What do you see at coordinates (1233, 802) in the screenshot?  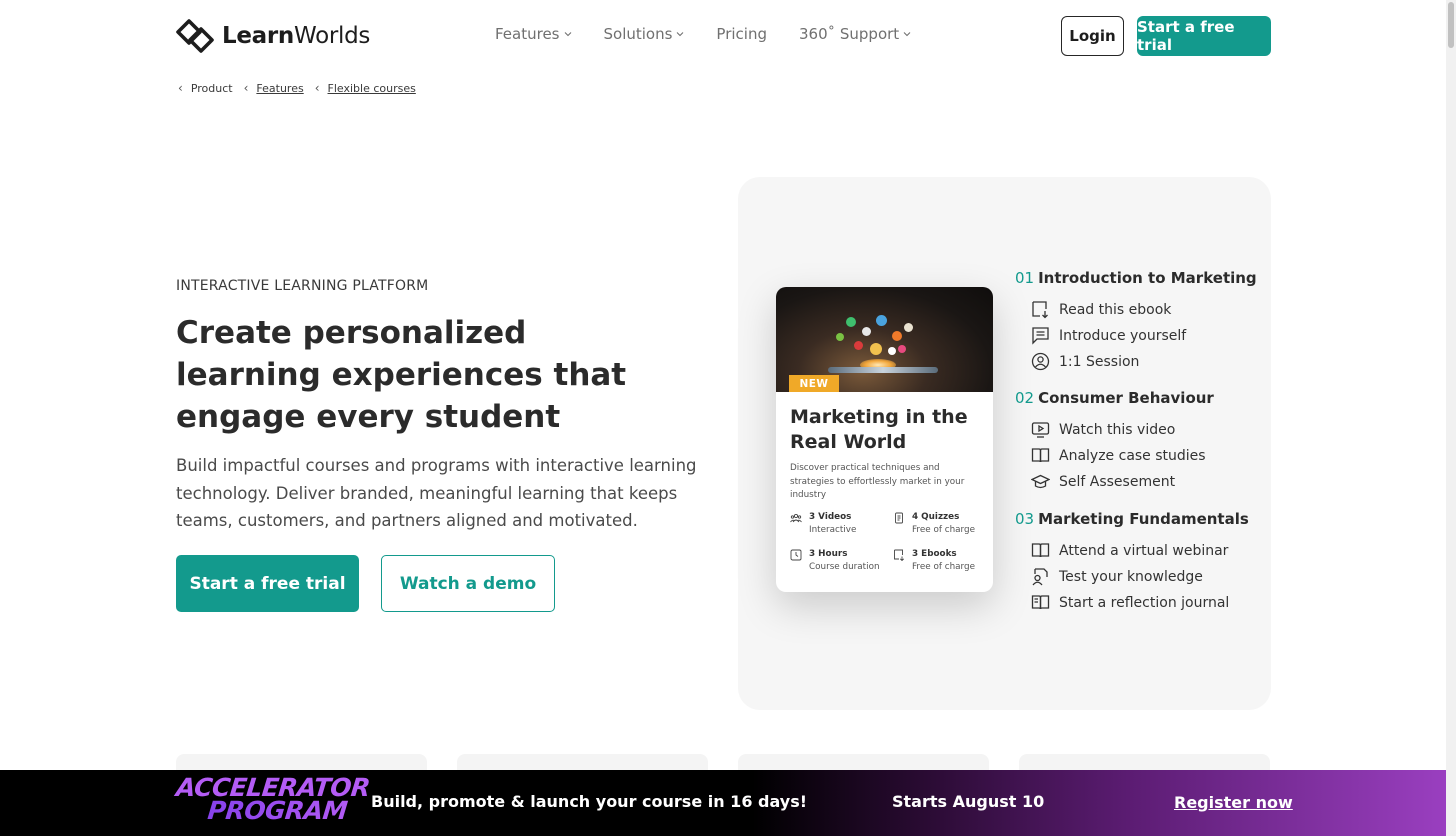 I see `register-now-link: Register now` at bounding box center [1233, 802].